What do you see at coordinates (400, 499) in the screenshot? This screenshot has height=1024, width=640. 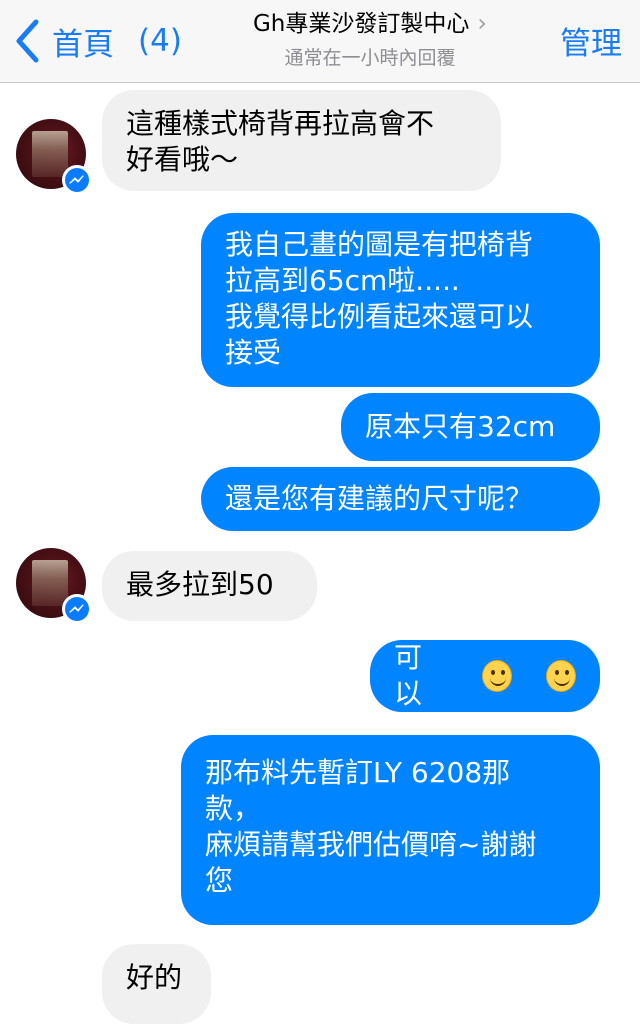 I see `message-bubble-outgoing: 還是您有建議的尺寸呢？` at bounding box center [400, 499].